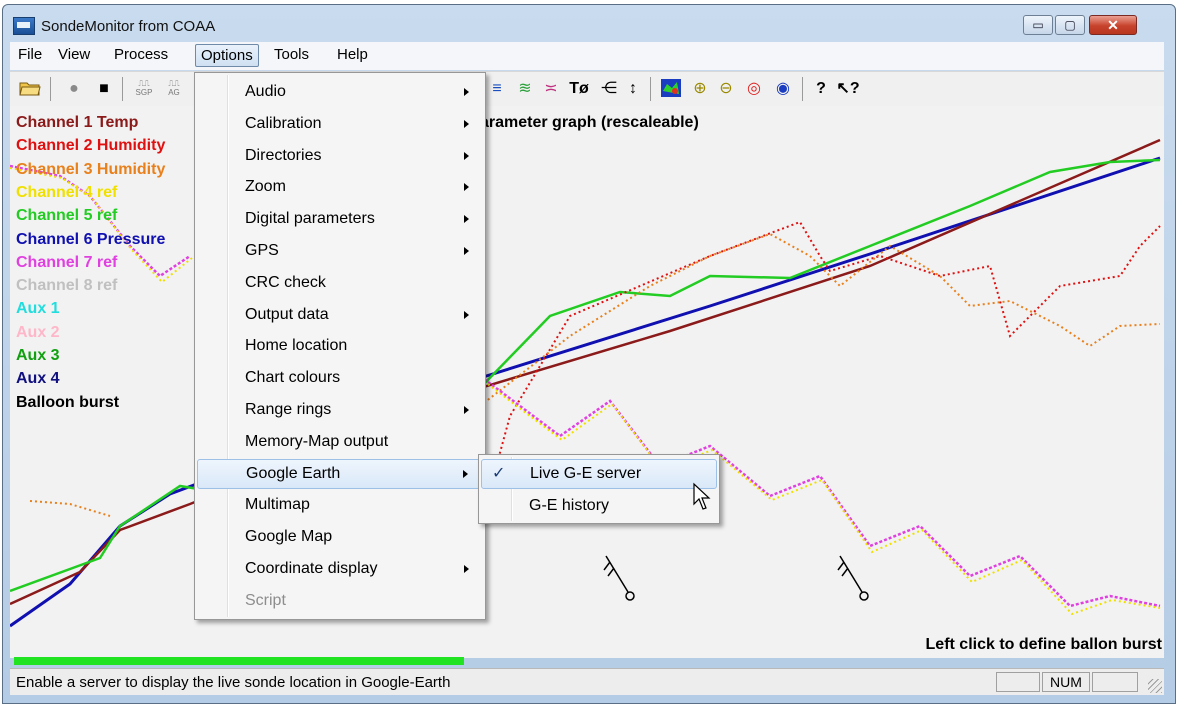 The width and height of the screenshot is (1180, 710). Describe the element at coordinates (68, 402) in the screenshot. I see `legend-item: Balloon burst` at that location.